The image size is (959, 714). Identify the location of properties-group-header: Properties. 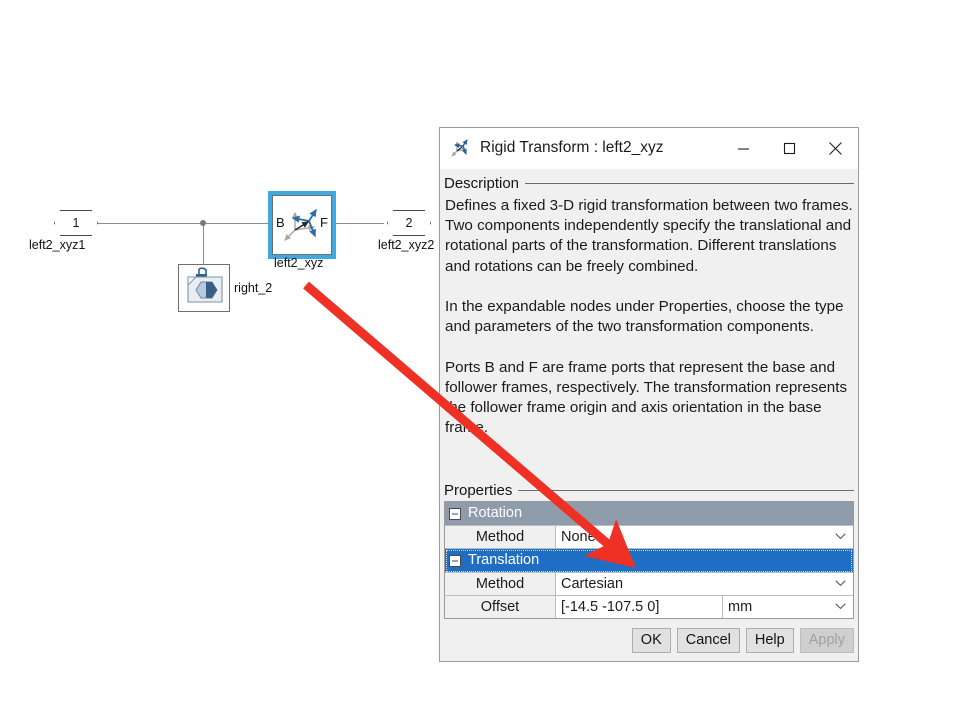
(649, 490).